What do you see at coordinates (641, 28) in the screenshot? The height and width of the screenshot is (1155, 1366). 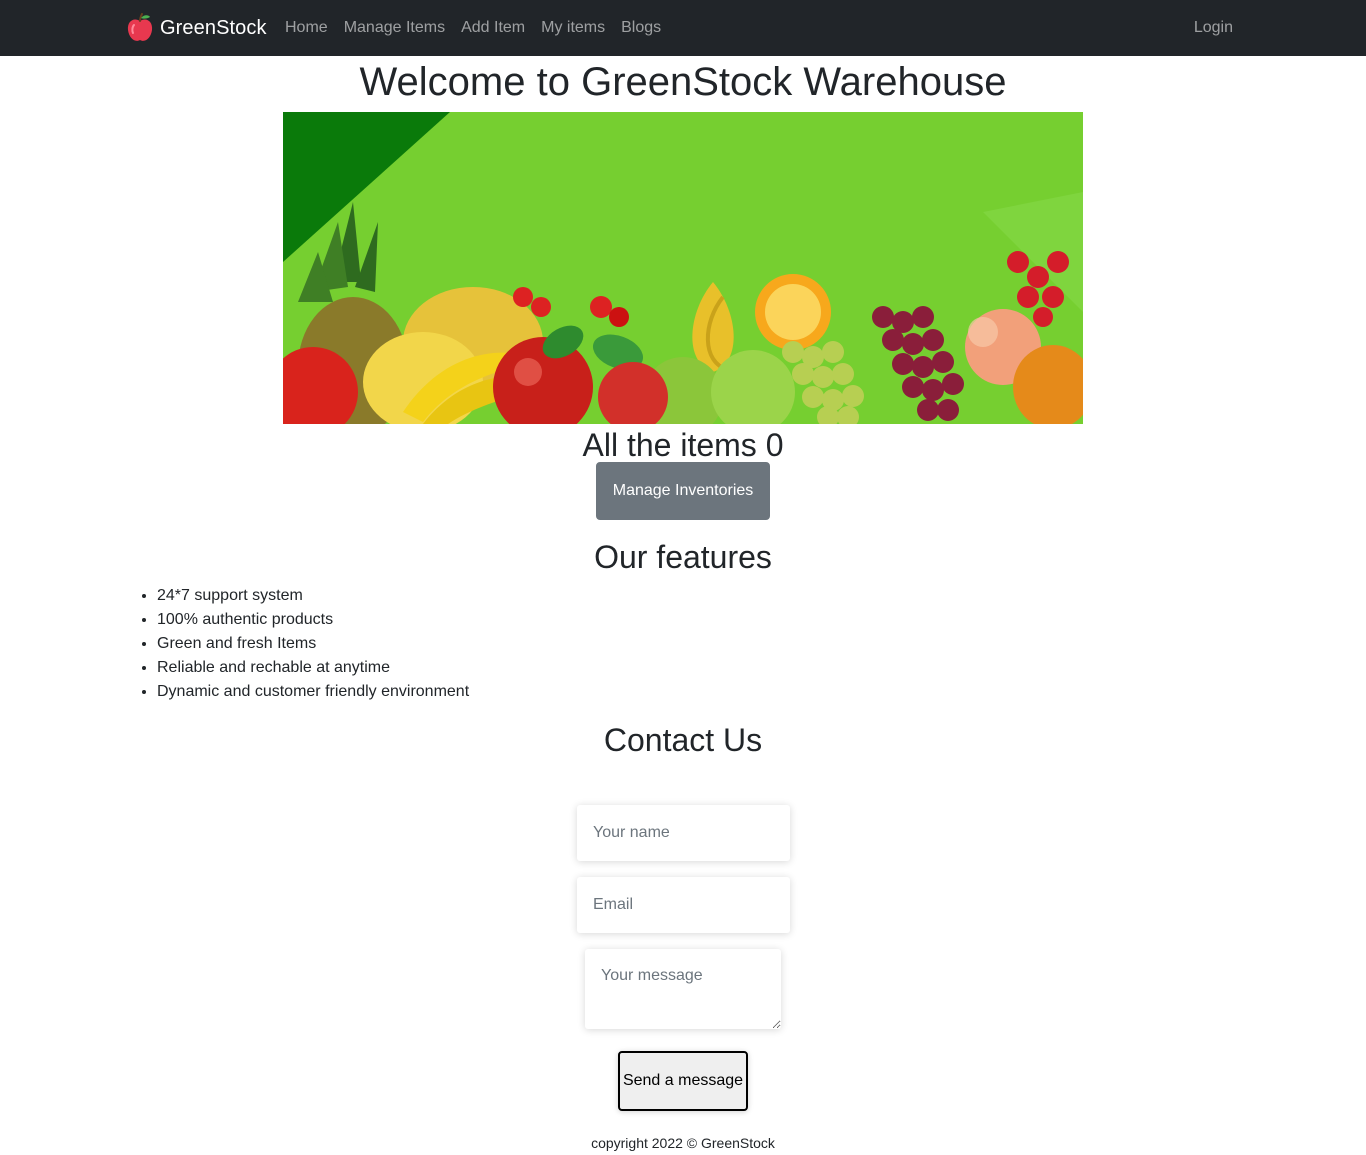 I see `nav-blogs: Blogs` at bounding box center [641, 28].